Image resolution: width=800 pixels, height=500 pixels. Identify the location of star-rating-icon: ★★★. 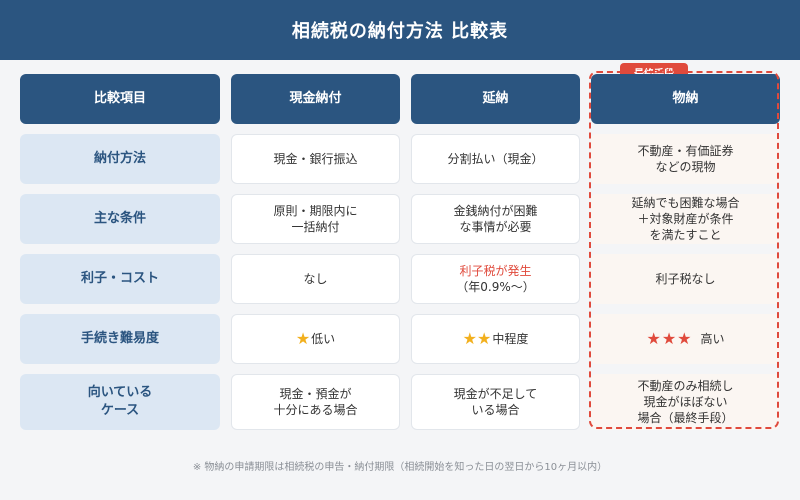
(669, 339).